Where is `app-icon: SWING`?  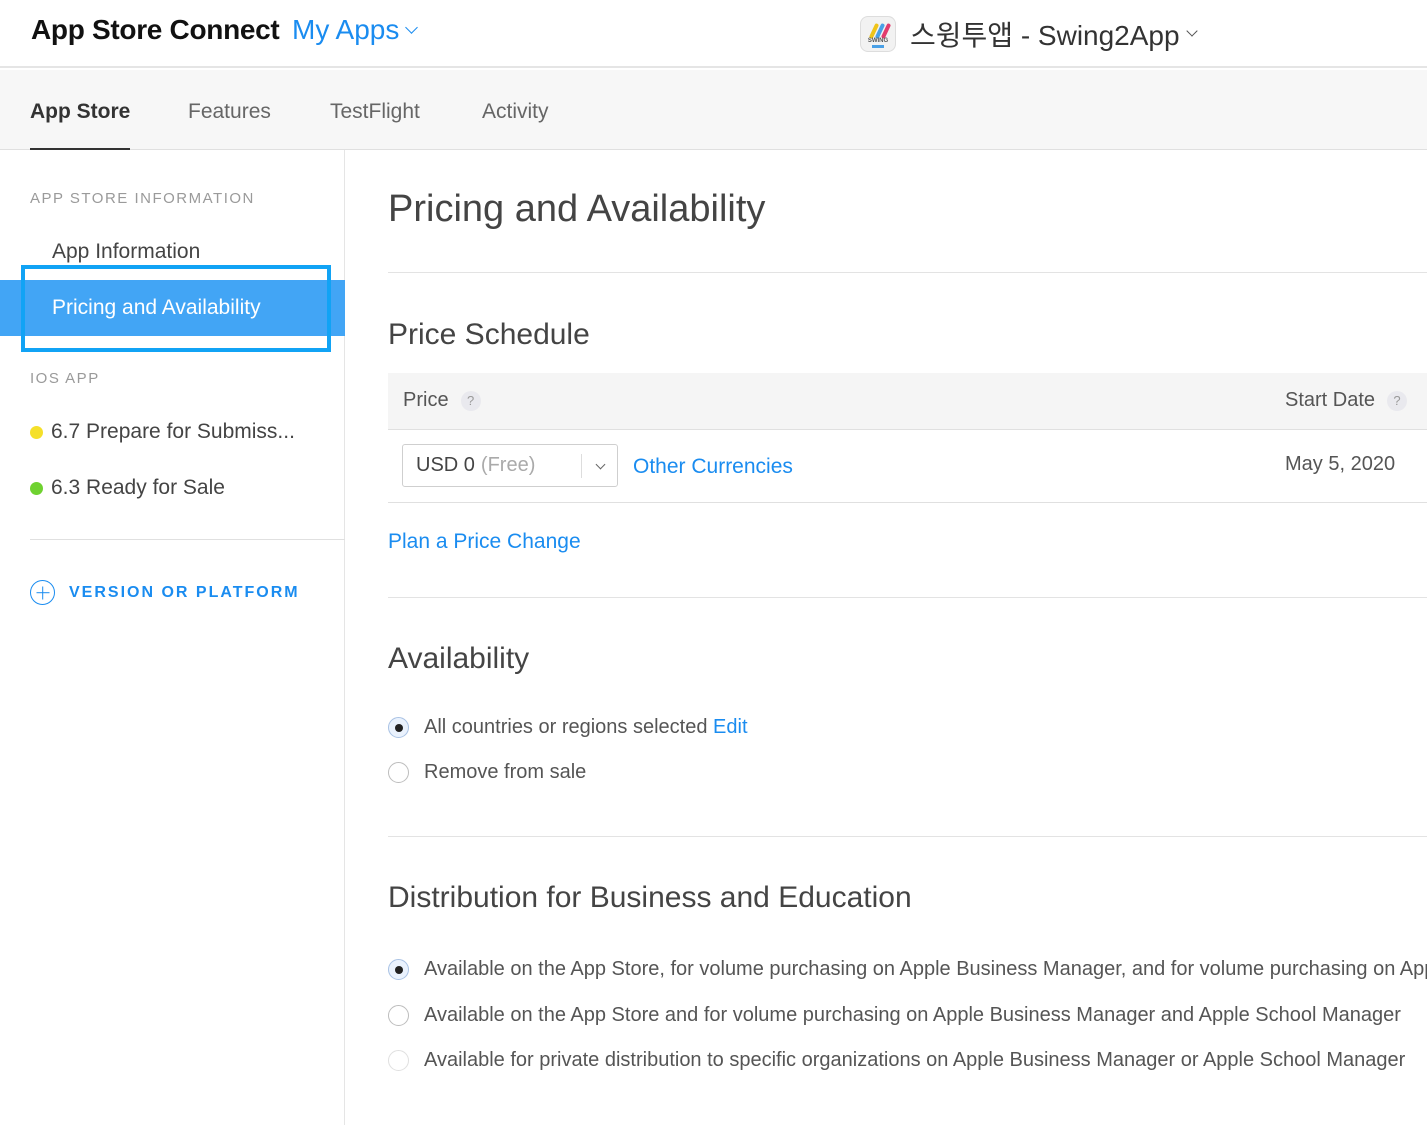 app-icon: SWING is located at coordinates (878, 34).